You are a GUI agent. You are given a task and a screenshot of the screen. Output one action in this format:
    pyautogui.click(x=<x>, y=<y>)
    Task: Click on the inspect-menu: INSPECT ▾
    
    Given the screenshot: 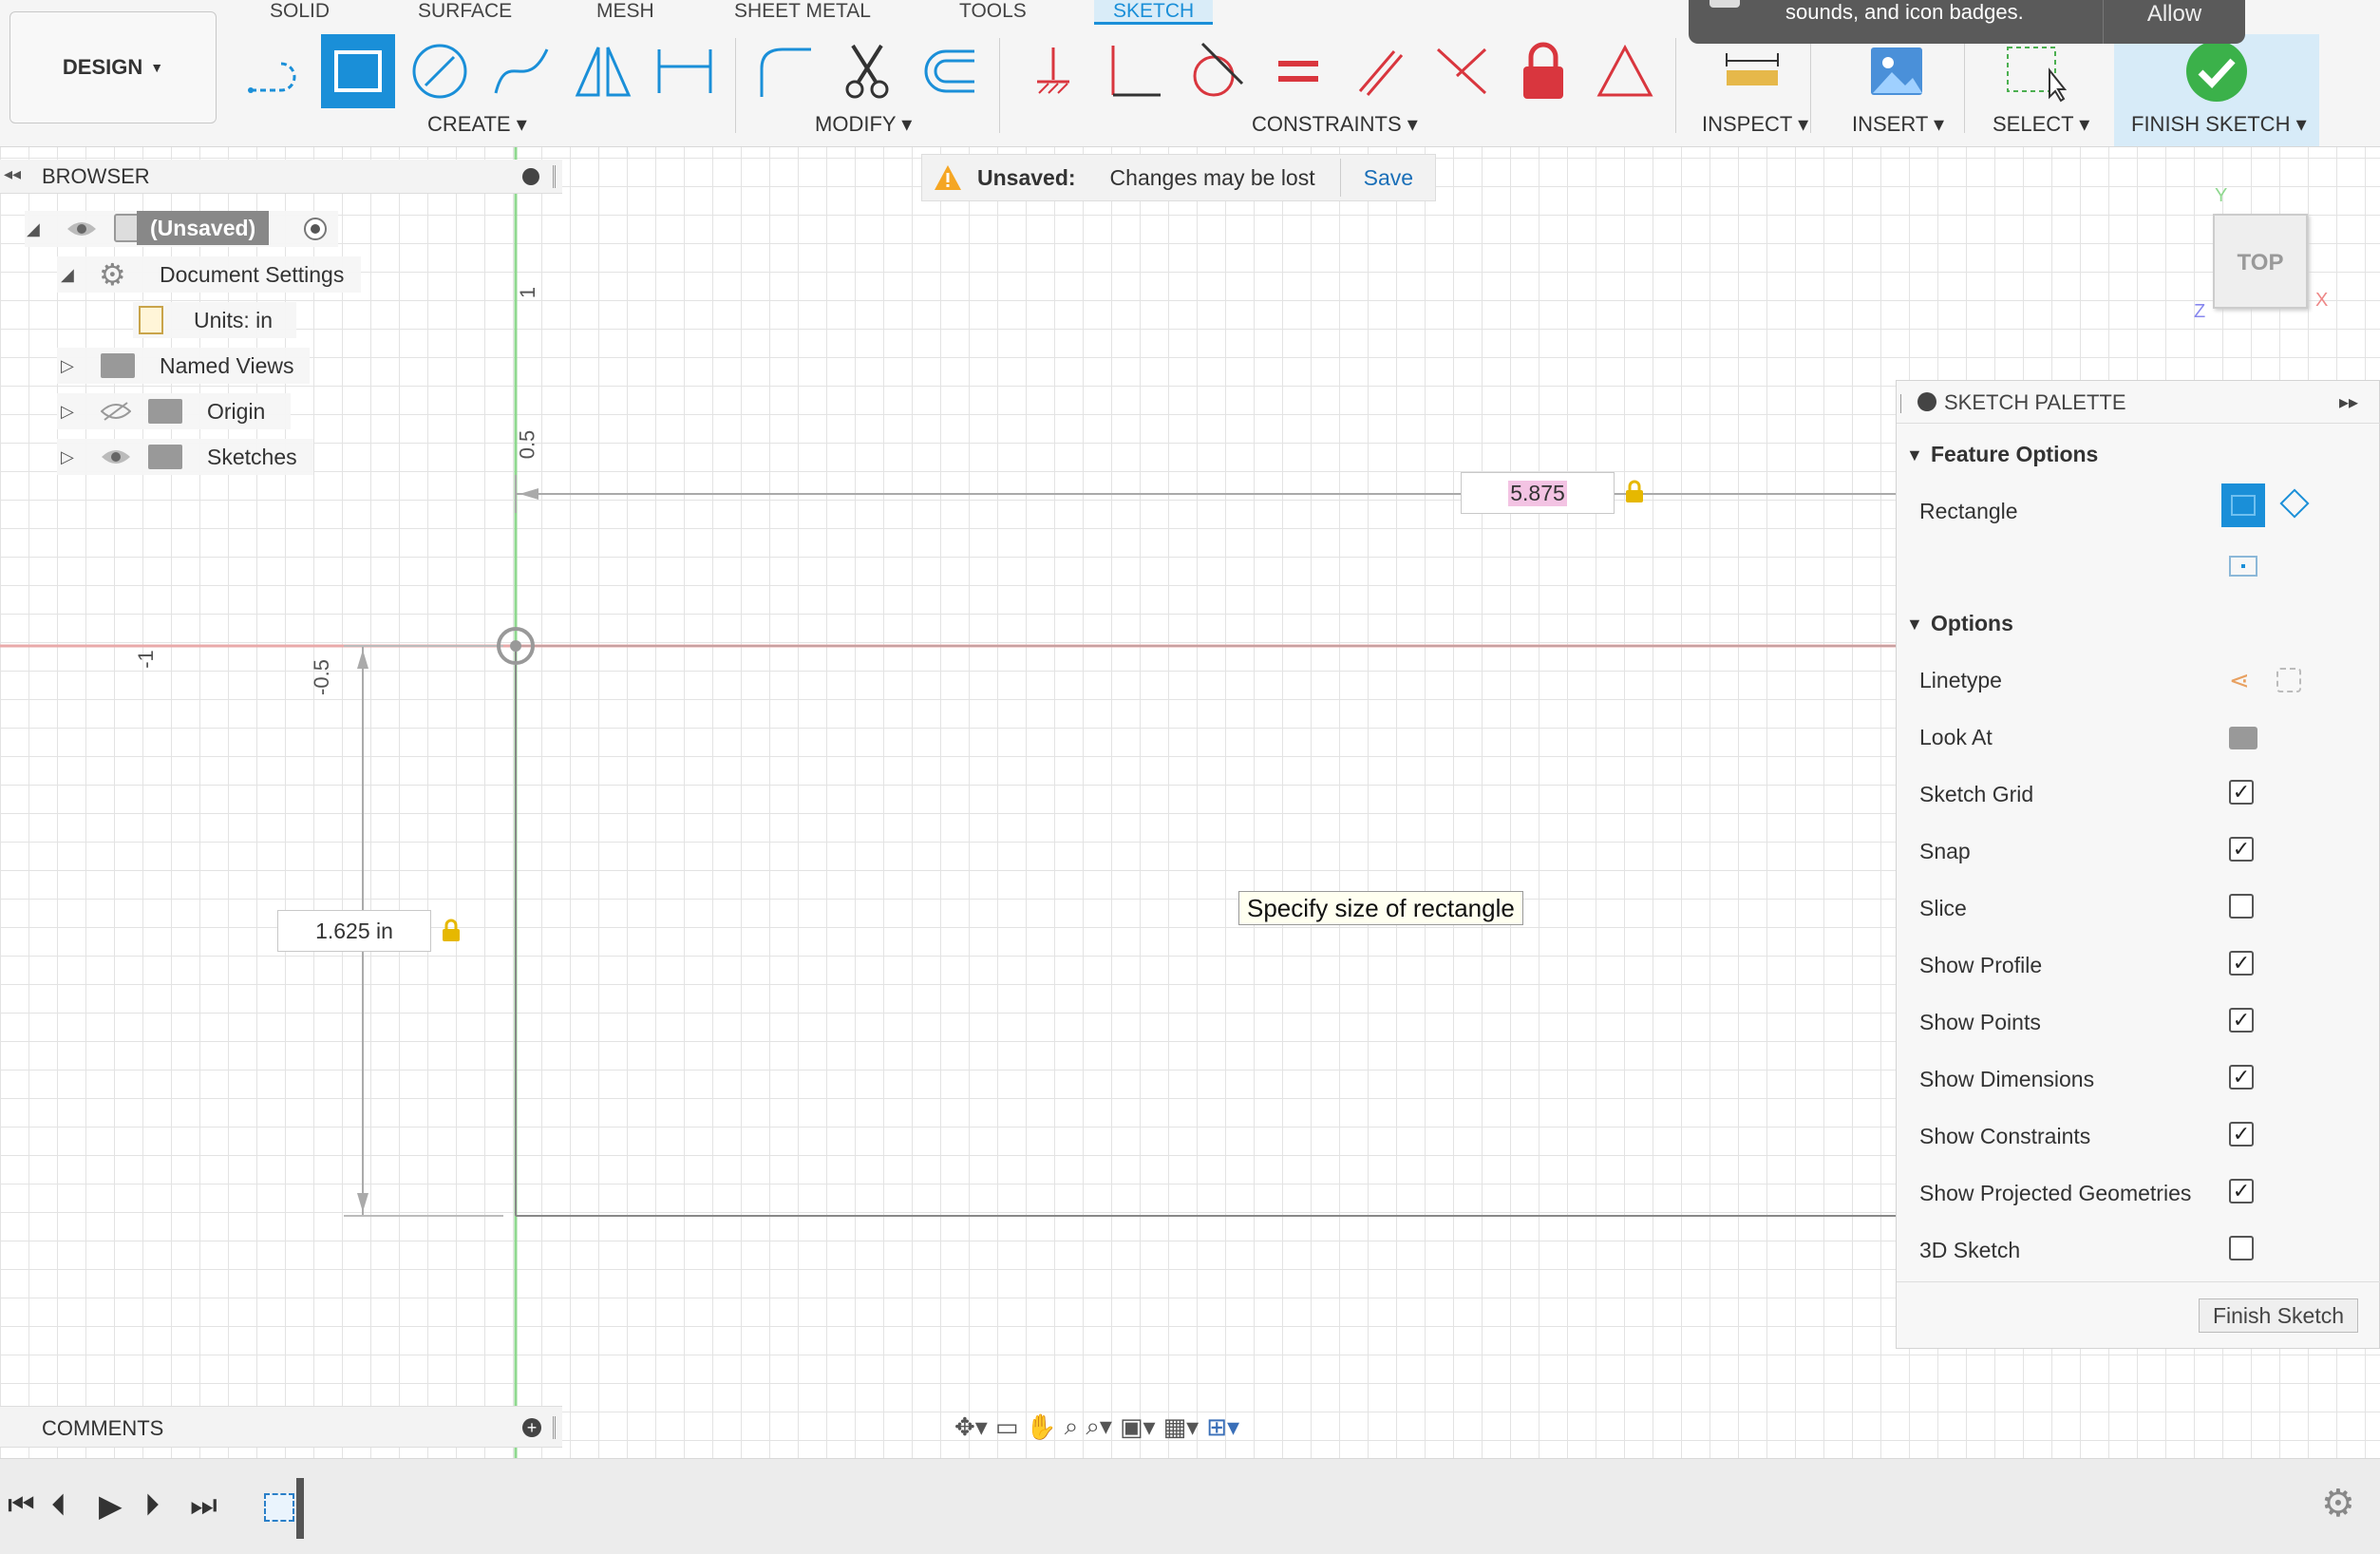 What is the action you would take?
    pyautogui.click(x=1755, y=124)
    